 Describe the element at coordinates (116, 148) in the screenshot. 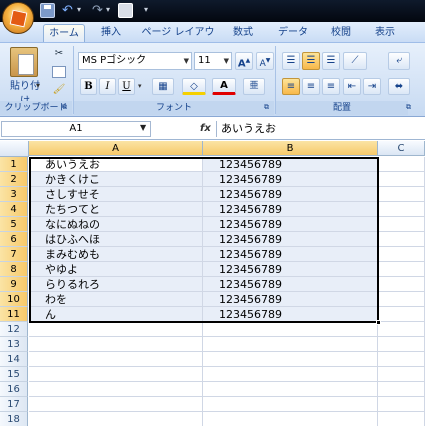

I see `column-header-a: A` at that location.